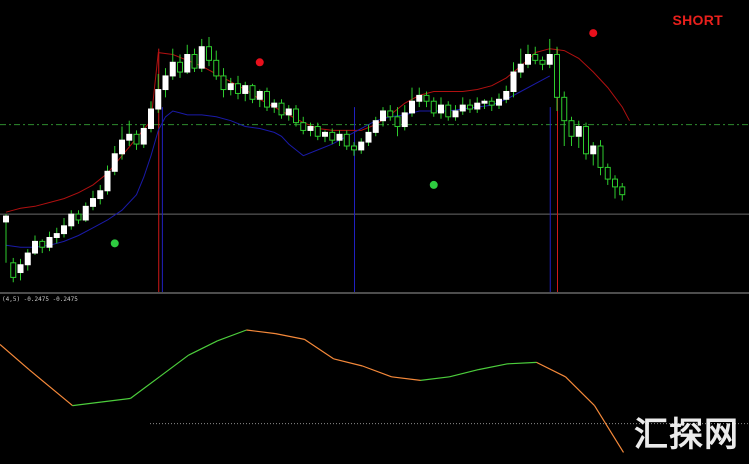 This screenshot has height=464, width=749. Describe the element at coordinates (593, 33) in the screenshot. I see `red-signal-dot` at that location.